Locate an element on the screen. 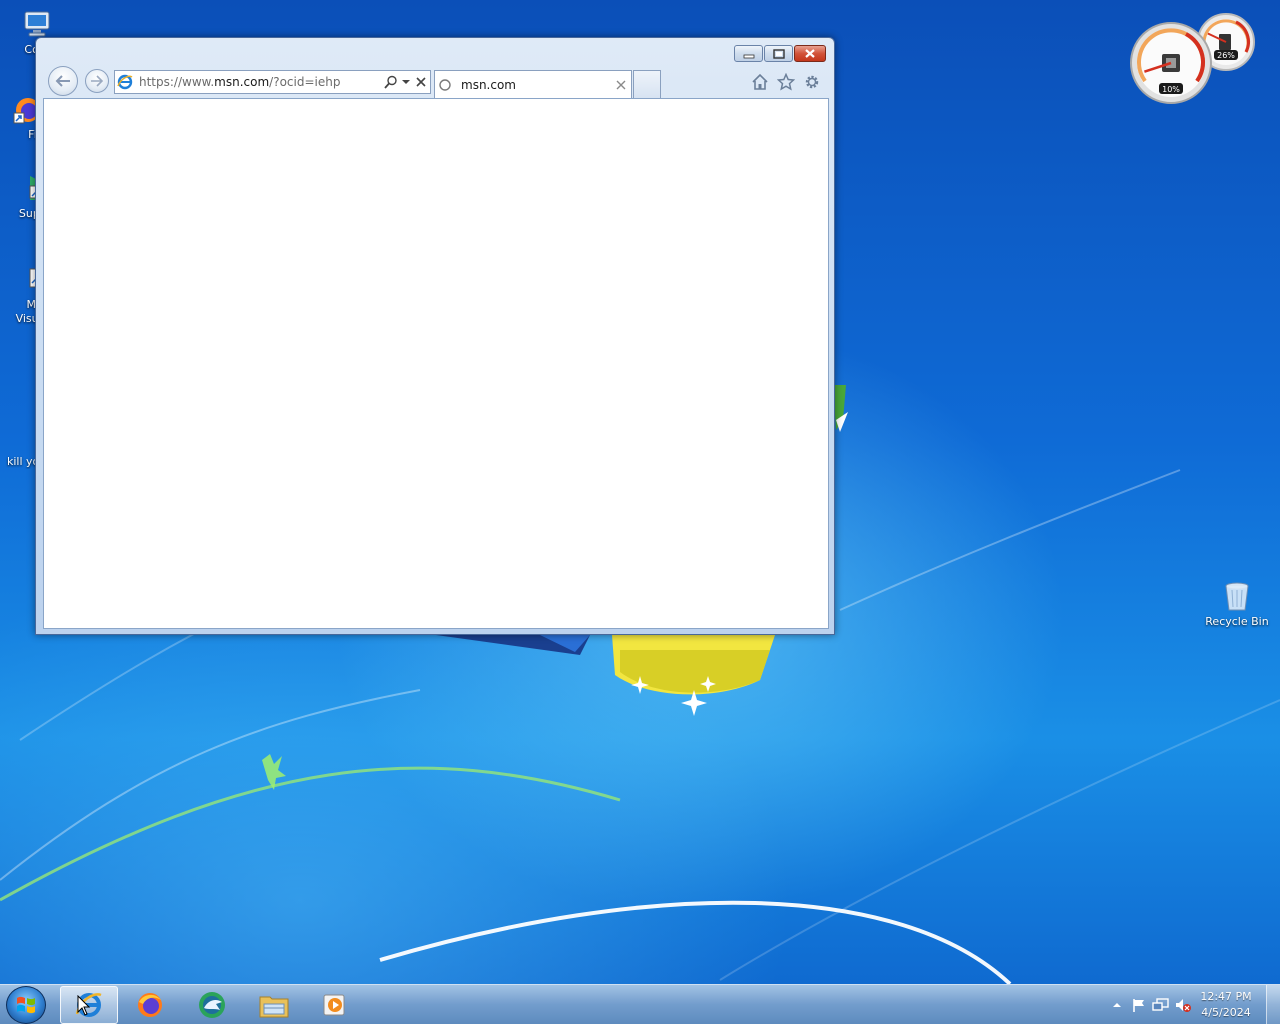 The image size is (1280, 1024). chevron-up-icon is located at coordinates (1117, 1005).